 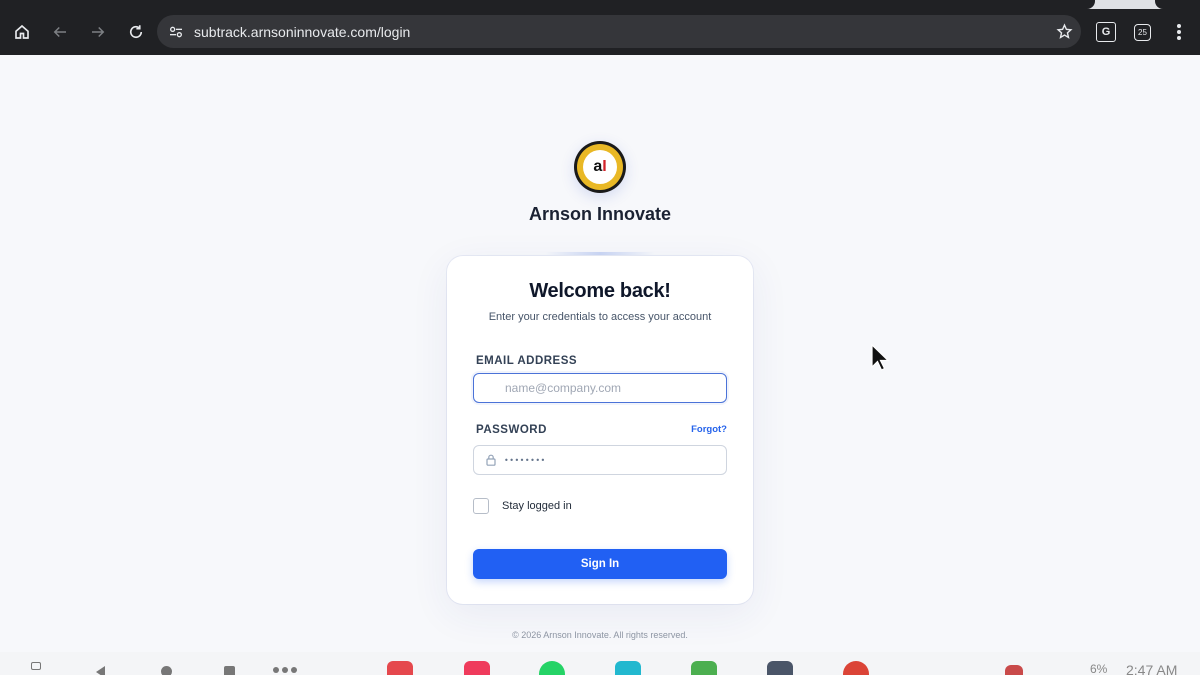 I want to click on forward-button, so click(x=98, y=32).